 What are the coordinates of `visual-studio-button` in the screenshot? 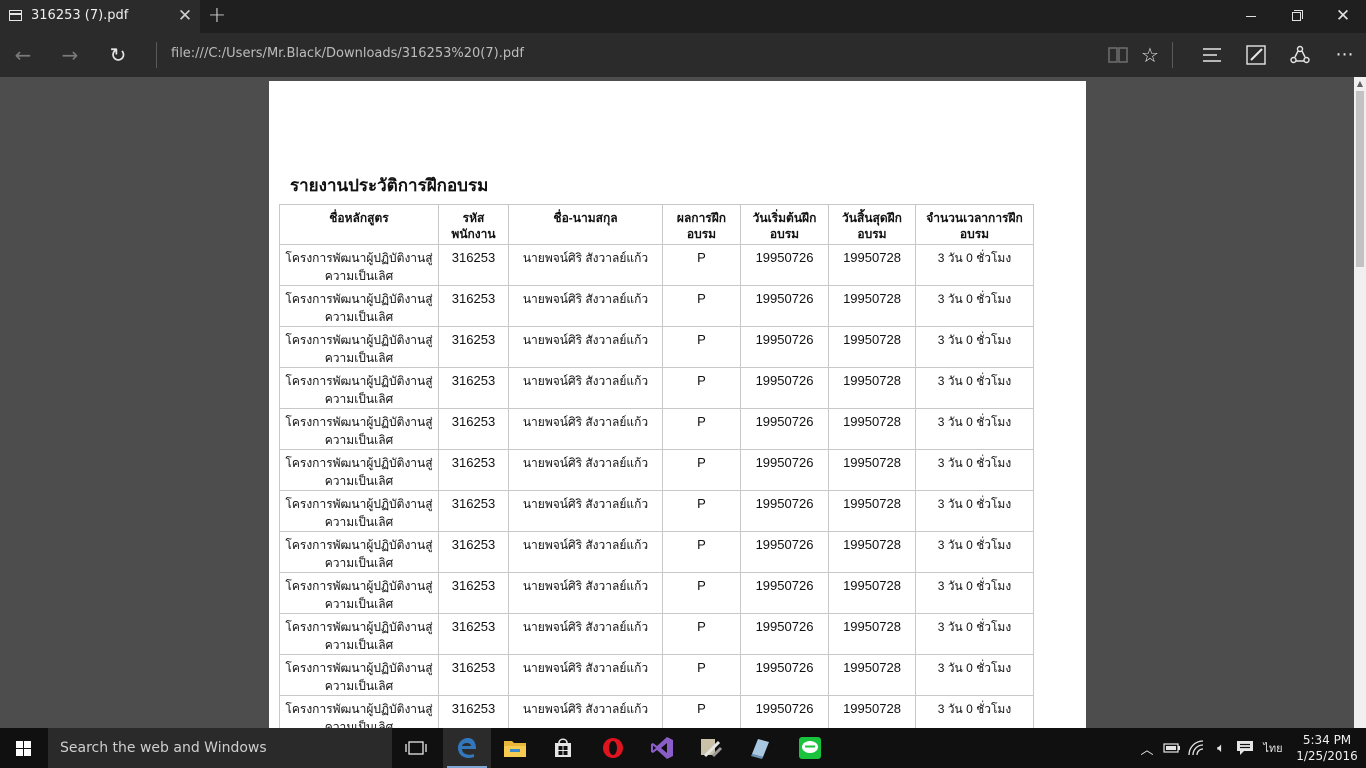 It's located at (662, 748).